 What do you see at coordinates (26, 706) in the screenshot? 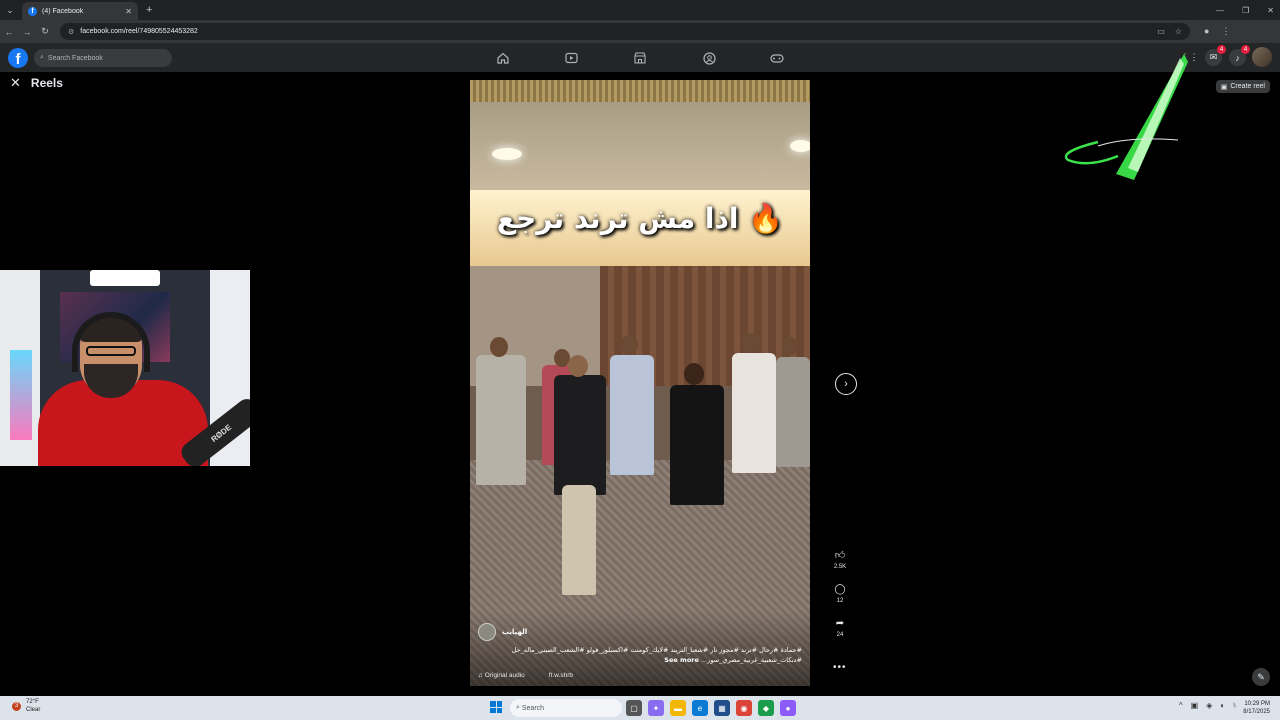
I see `weather-widget: 3 72°F Clear` at bounding box center [26, 706].